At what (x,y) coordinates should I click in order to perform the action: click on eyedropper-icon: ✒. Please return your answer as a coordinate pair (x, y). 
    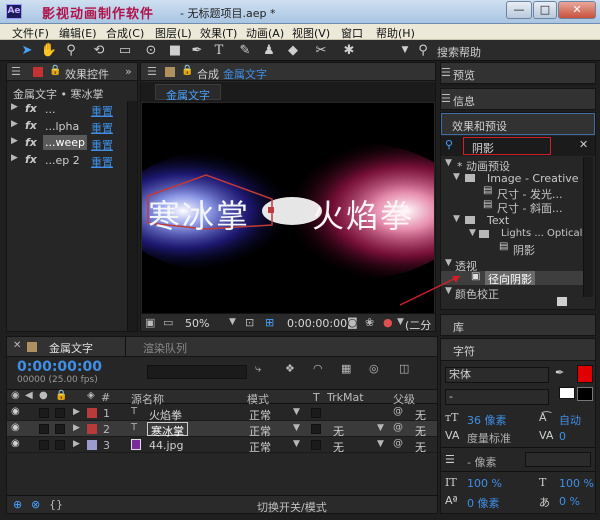
    Looking at the image, I should click on (559, 372).